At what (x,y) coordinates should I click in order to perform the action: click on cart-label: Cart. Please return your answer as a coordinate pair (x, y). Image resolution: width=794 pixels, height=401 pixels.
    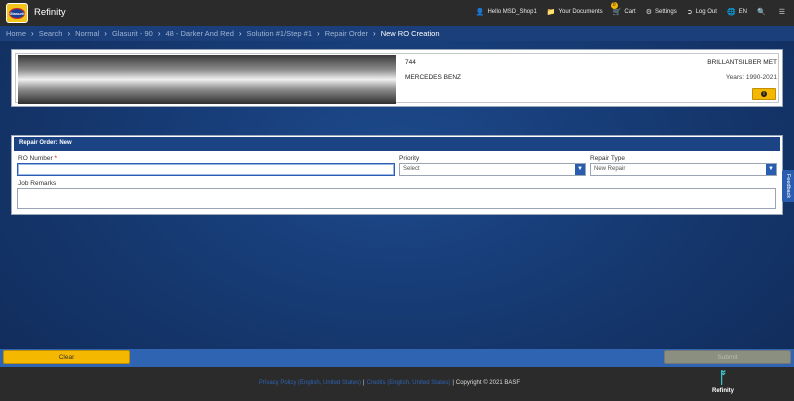
    Looking at the image, I should click on (630, 12).